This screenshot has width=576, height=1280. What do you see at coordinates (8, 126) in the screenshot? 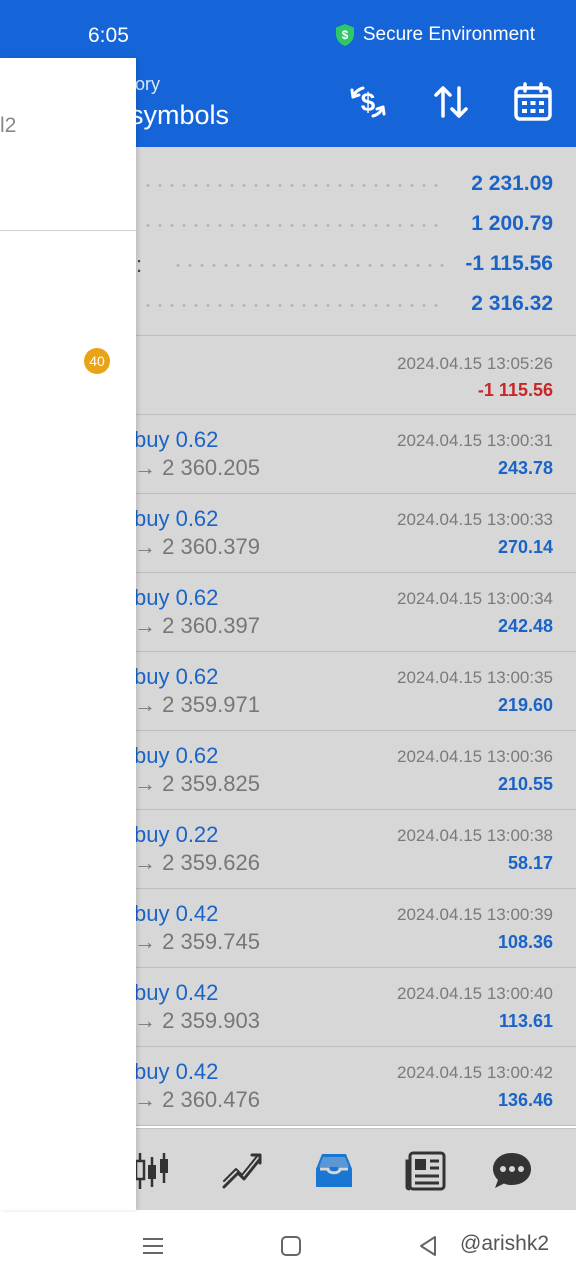
I see `drawer-account-label: l2` at bounding box center [8, 126].